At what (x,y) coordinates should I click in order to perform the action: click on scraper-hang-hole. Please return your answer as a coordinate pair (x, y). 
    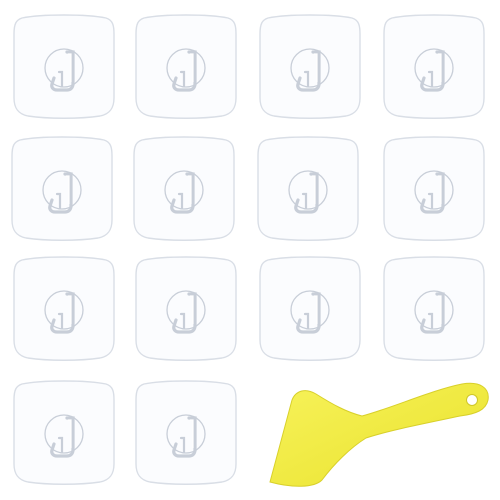
    Looking at the image, I should click on (472, 400).